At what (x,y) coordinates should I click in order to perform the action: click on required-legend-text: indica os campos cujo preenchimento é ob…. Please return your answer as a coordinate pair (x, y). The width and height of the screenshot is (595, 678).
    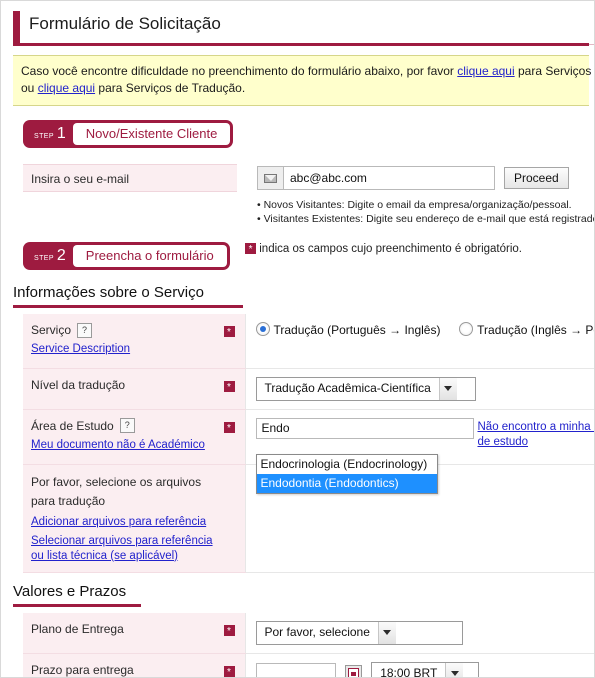
    Looking at the image, I should click on (390, 249).